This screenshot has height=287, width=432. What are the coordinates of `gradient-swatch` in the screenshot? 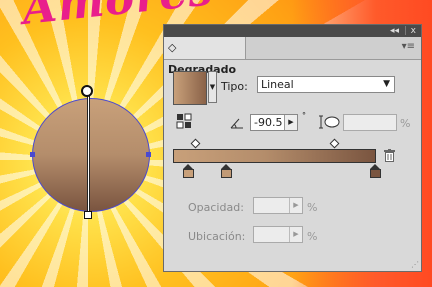 It's located at (190, 88).